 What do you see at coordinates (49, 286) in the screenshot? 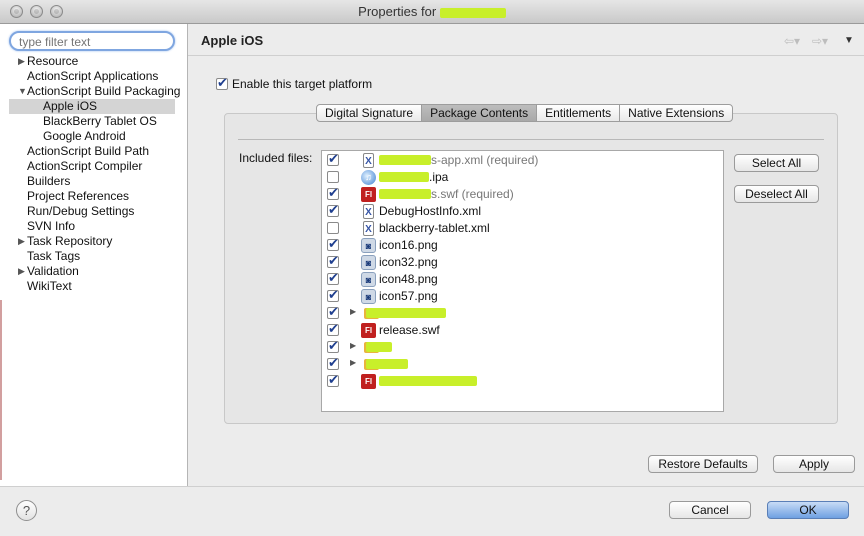
I see `sidebar-item-label: WikiText` at bounding box center [49, 286].